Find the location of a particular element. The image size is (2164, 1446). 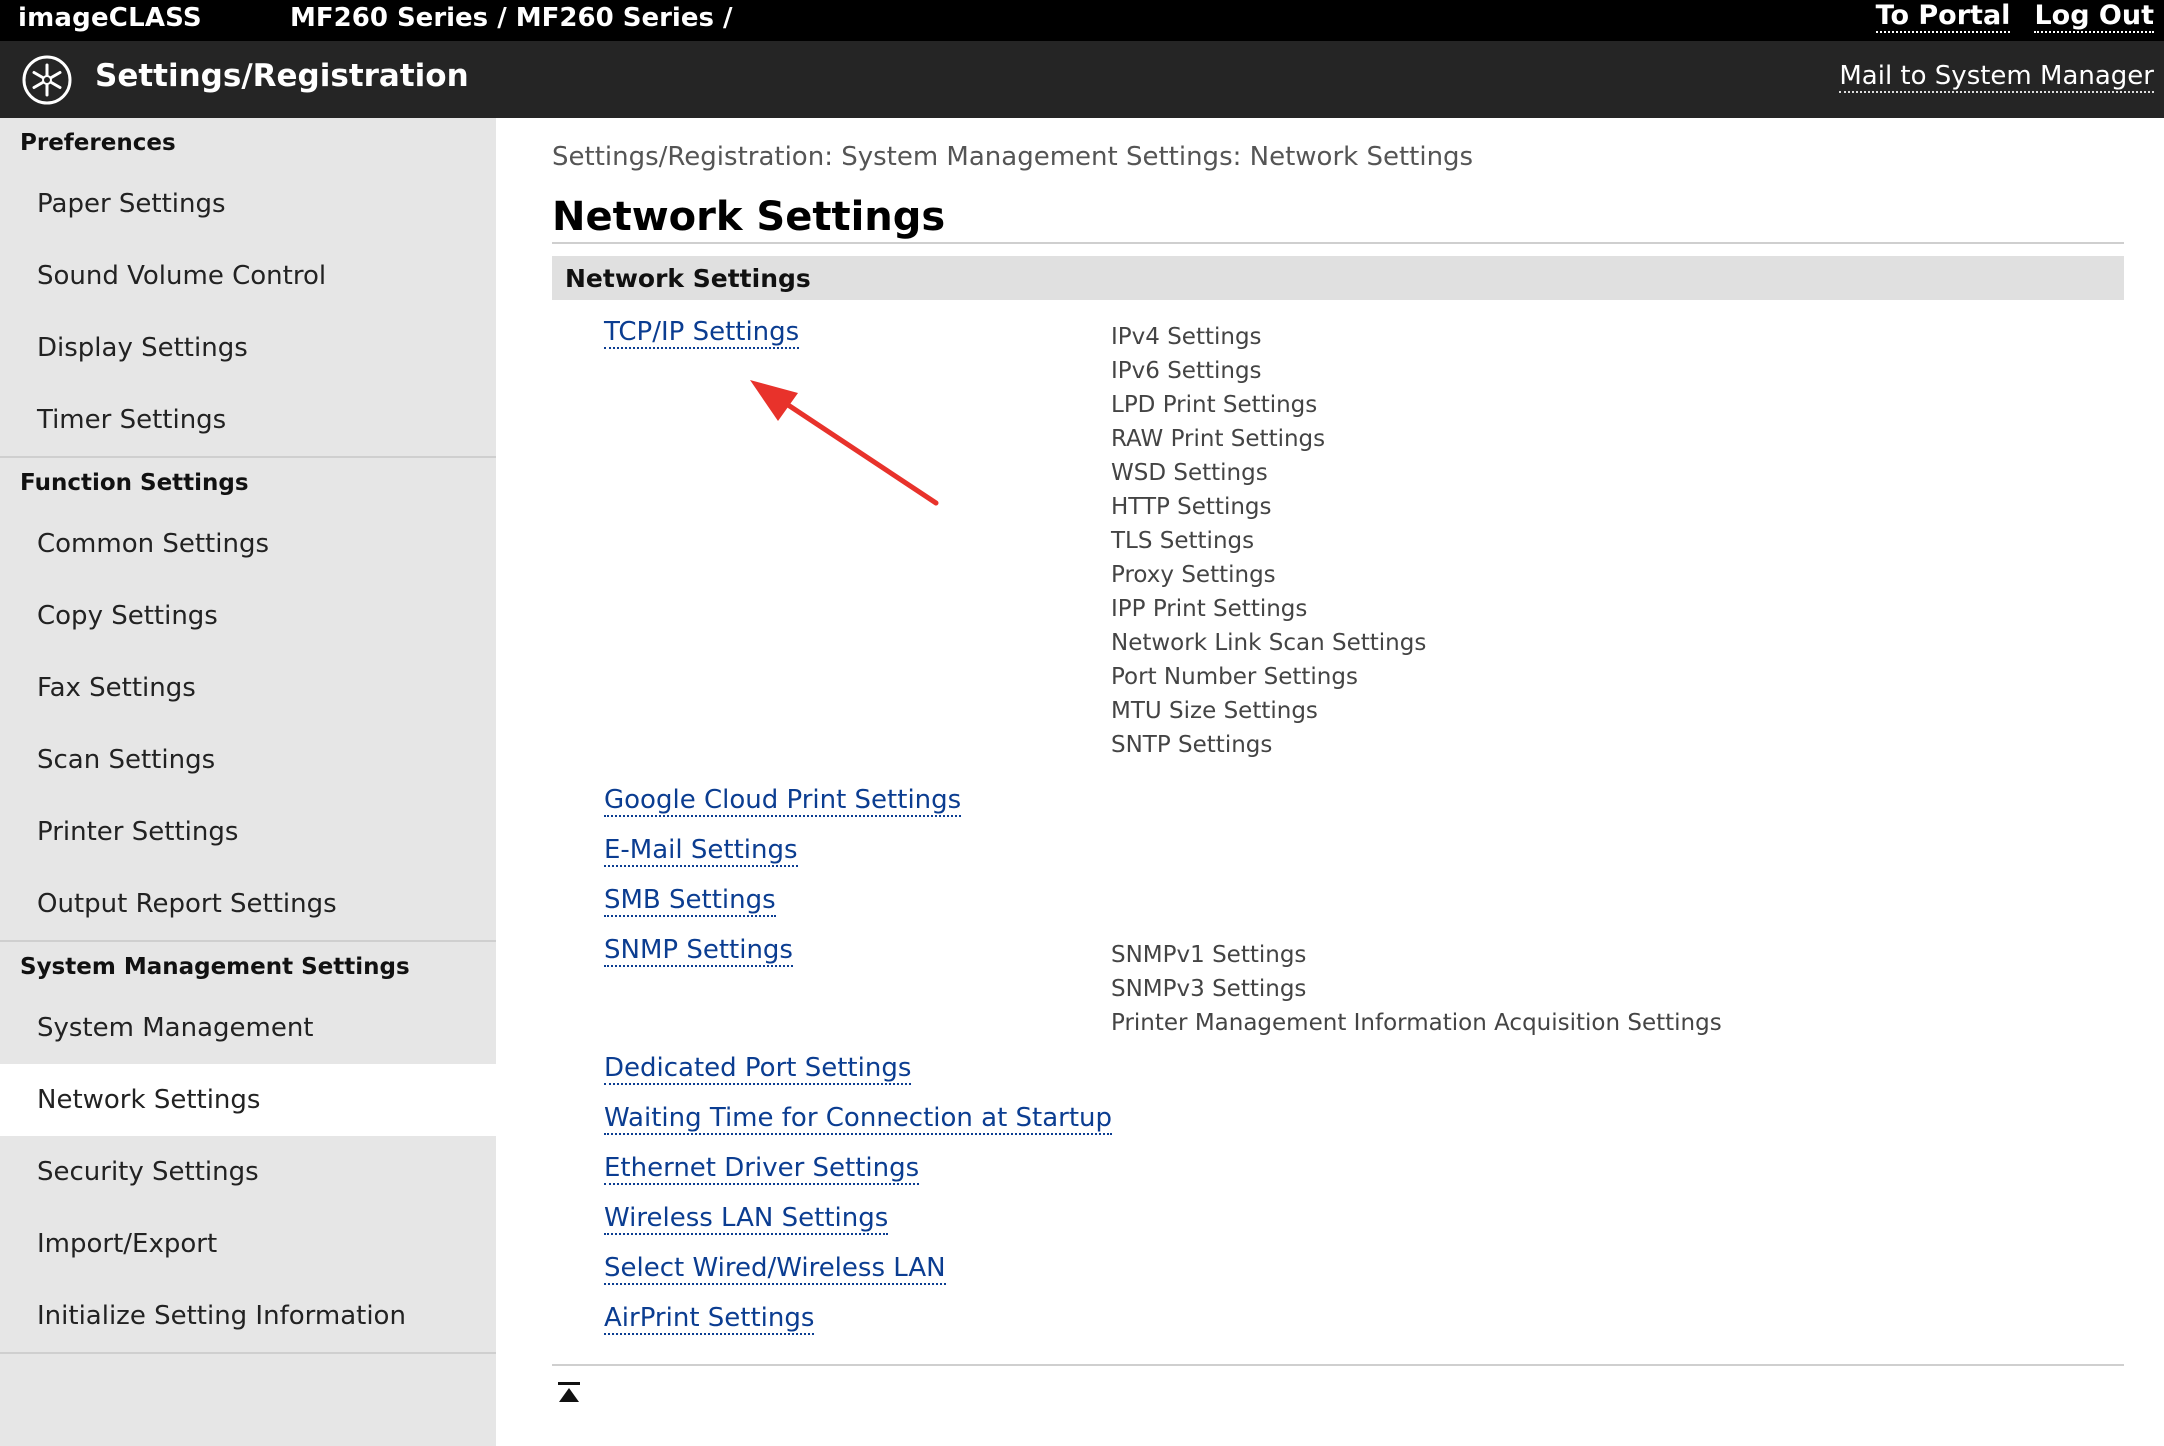

airprint-settings-link: AirPrint Settings is located at coordinates (709, 1319).